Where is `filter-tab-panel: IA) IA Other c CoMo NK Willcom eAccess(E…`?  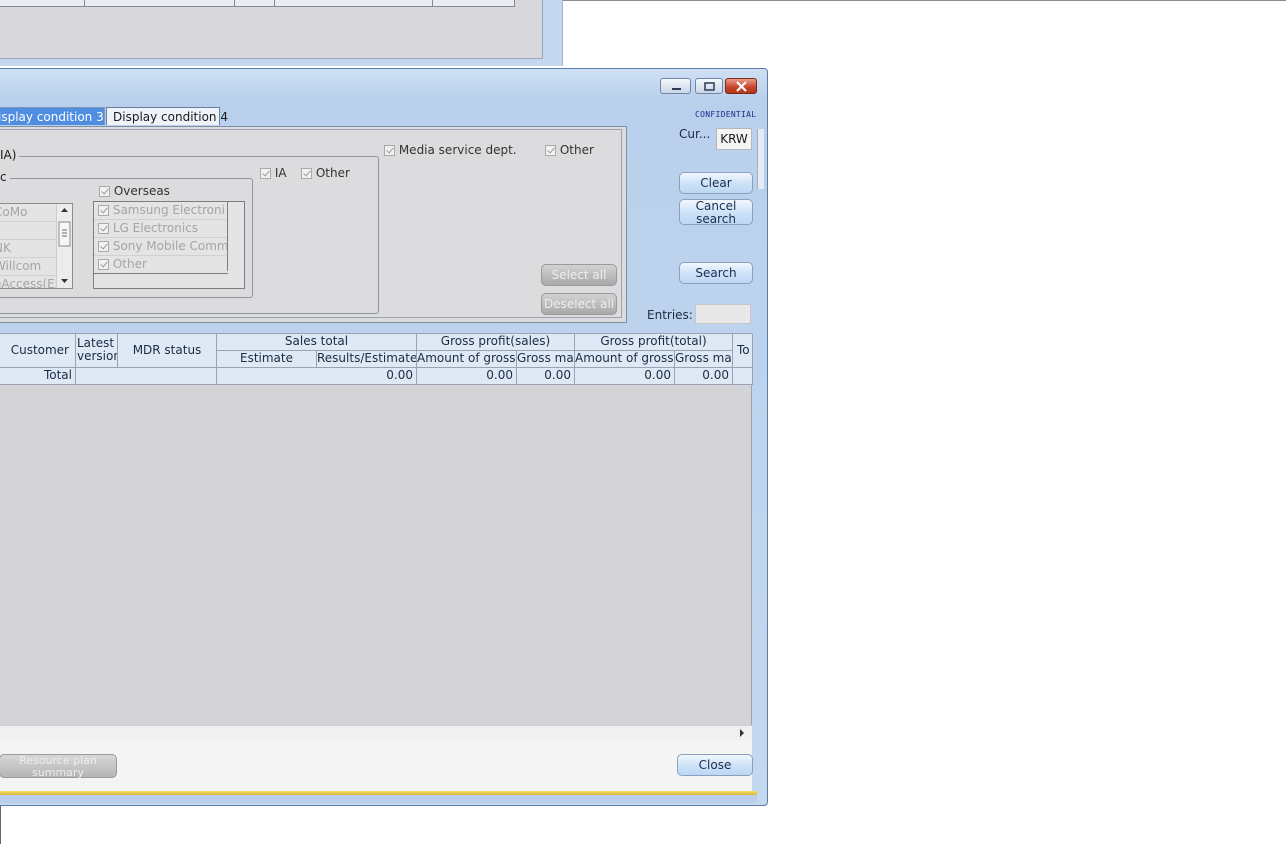
filter-tab-panel: IA) IA Other c CoMo NK Willcom eAccess(E… is located at coordinates (313, 224).